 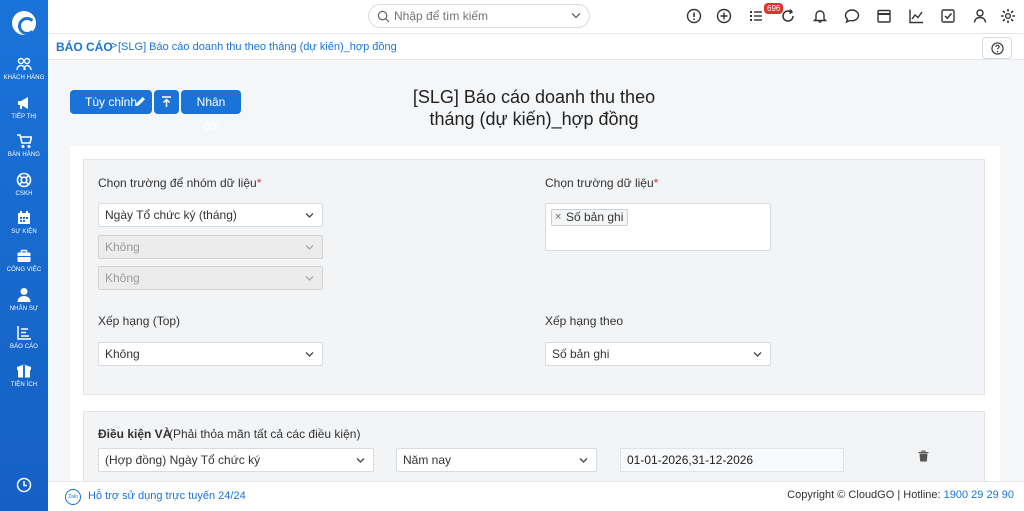 I want to click on group-field-2-select: Không, so click(x=210, y=247).